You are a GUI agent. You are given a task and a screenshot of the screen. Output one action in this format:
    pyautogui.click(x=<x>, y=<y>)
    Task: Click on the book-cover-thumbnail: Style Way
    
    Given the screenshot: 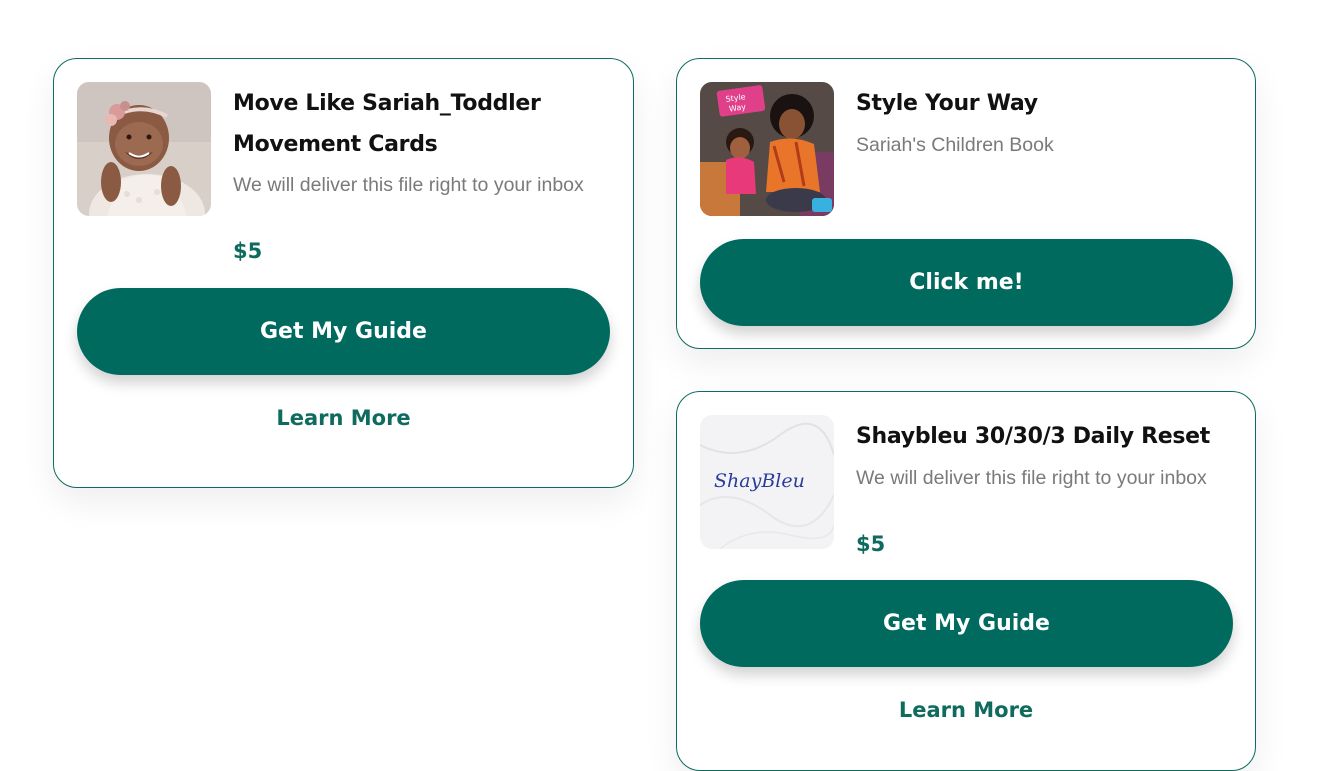 What is the action you would take?
    pyautogui.click(x=767, y=149)
    